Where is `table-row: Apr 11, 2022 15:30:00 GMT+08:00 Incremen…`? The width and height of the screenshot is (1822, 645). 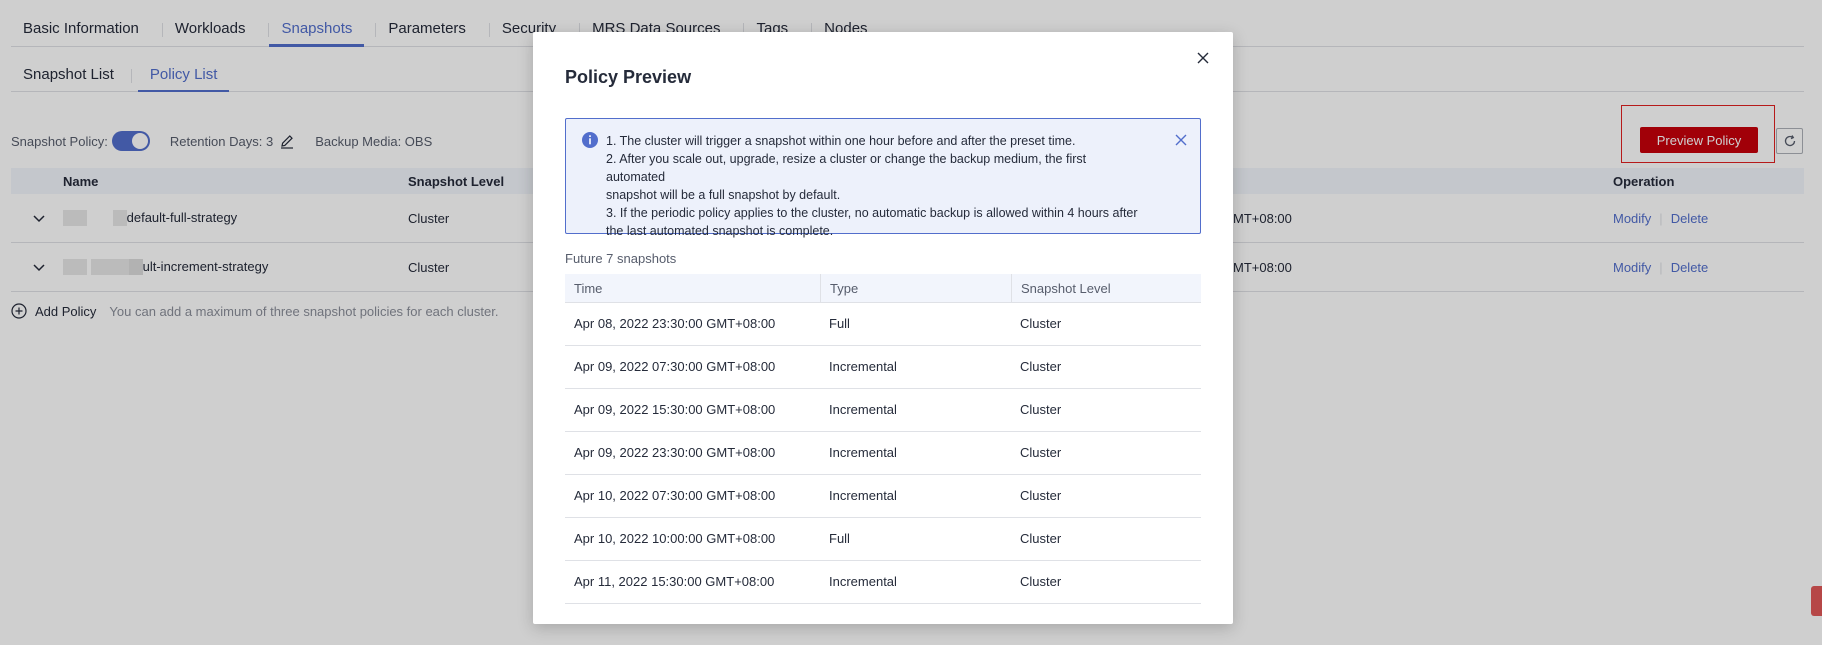
table-row: Apr 11, 2022 15:30:00 GMT+08:00 Incremen… is located at coordinates (883, 582).